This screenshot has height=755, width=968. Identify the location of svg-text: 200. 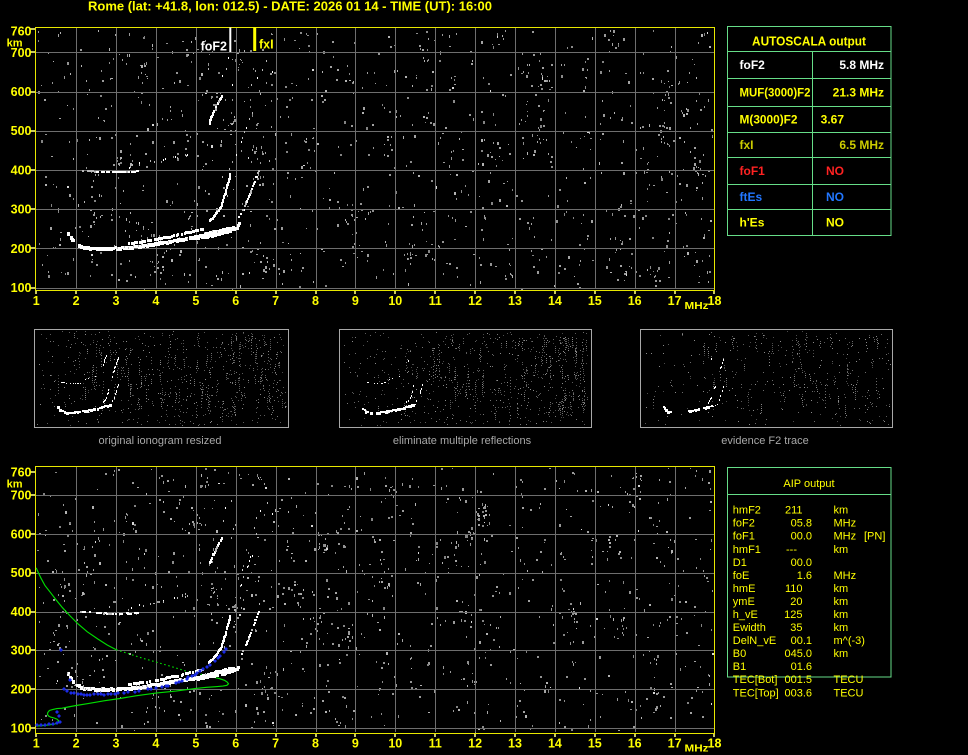
(21, 249).